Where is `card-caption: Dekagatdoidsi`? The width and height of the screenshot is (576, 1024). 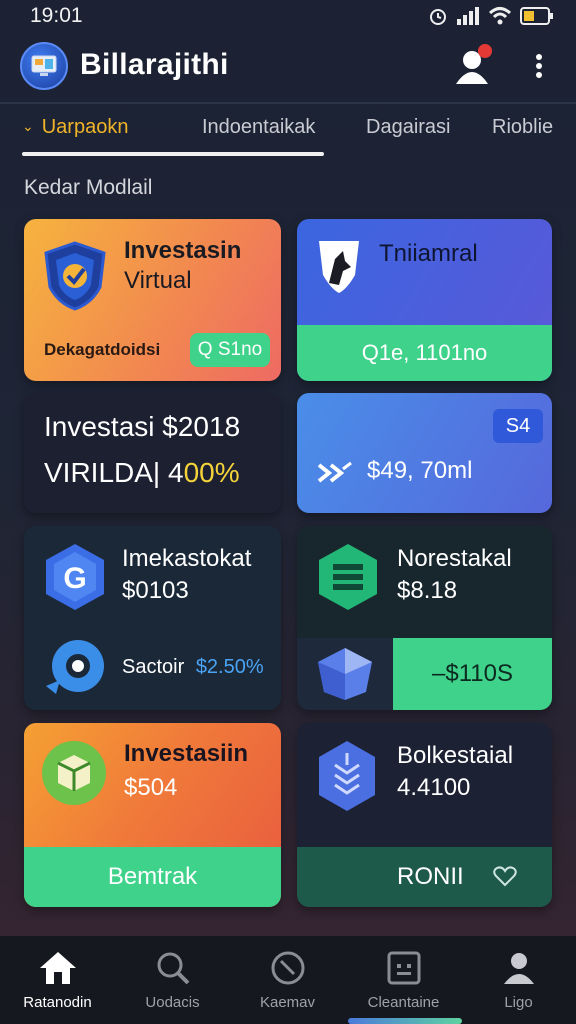 card-caption: Dekagatdoidsi is located at coordinates (102, 349).